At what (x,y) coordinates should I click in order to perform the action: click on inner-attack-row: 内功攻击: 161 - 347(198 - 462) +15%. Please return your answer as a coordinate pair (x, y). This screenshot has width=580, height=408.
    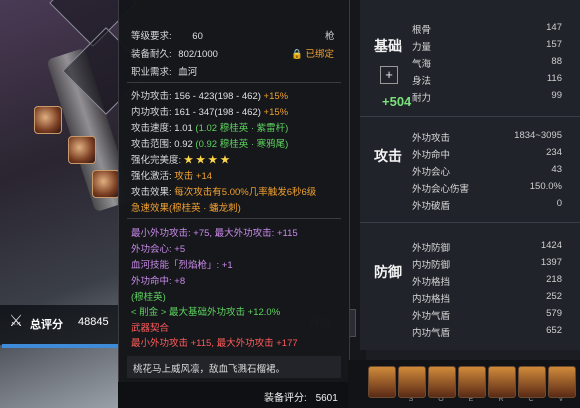
    Looking at the image, I should click on (209, 111).